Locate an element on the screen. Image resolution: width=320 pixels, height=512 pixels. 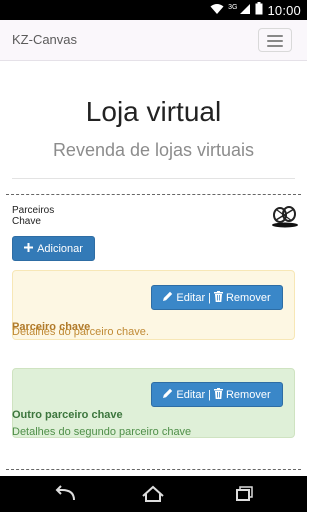
edit-label-2: Editar is located at coordinates (191, 394).